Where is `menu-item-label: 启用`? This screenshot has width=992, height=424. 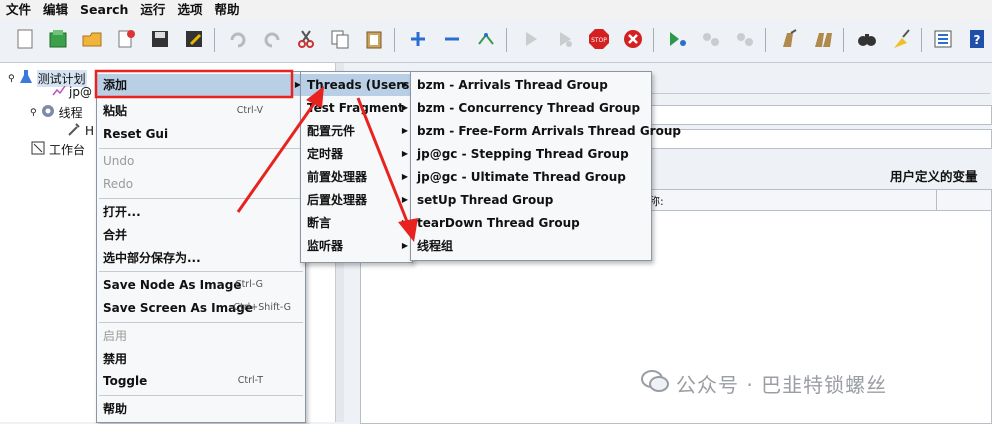
menu-item-label: 启用 is located at coordinates (115, 336).